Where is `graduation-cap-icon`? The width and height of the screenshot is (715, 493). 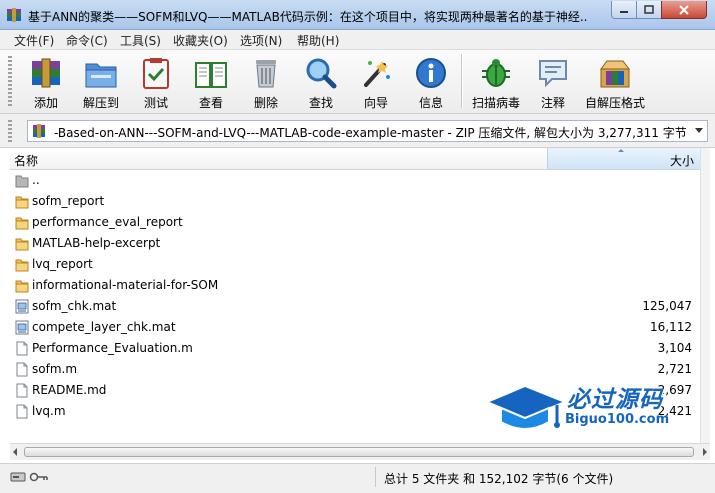 graduation-cap-icon is located at coordinates (526, 407).